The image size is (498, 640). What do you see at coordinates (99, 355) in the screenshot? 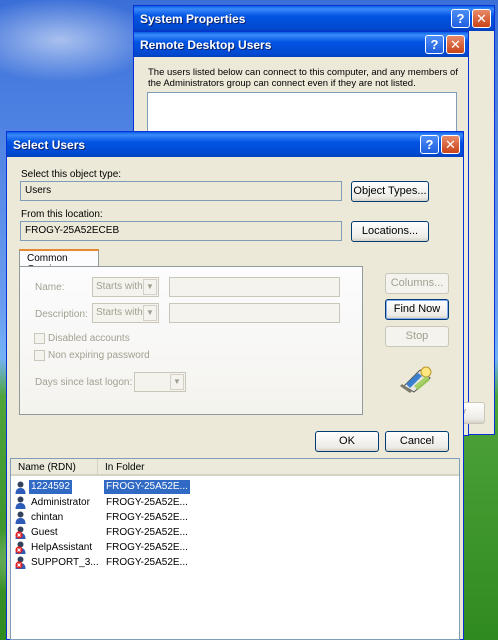
I see `non-expiring-label: Non expiring password` at bounding box center [99, 355].